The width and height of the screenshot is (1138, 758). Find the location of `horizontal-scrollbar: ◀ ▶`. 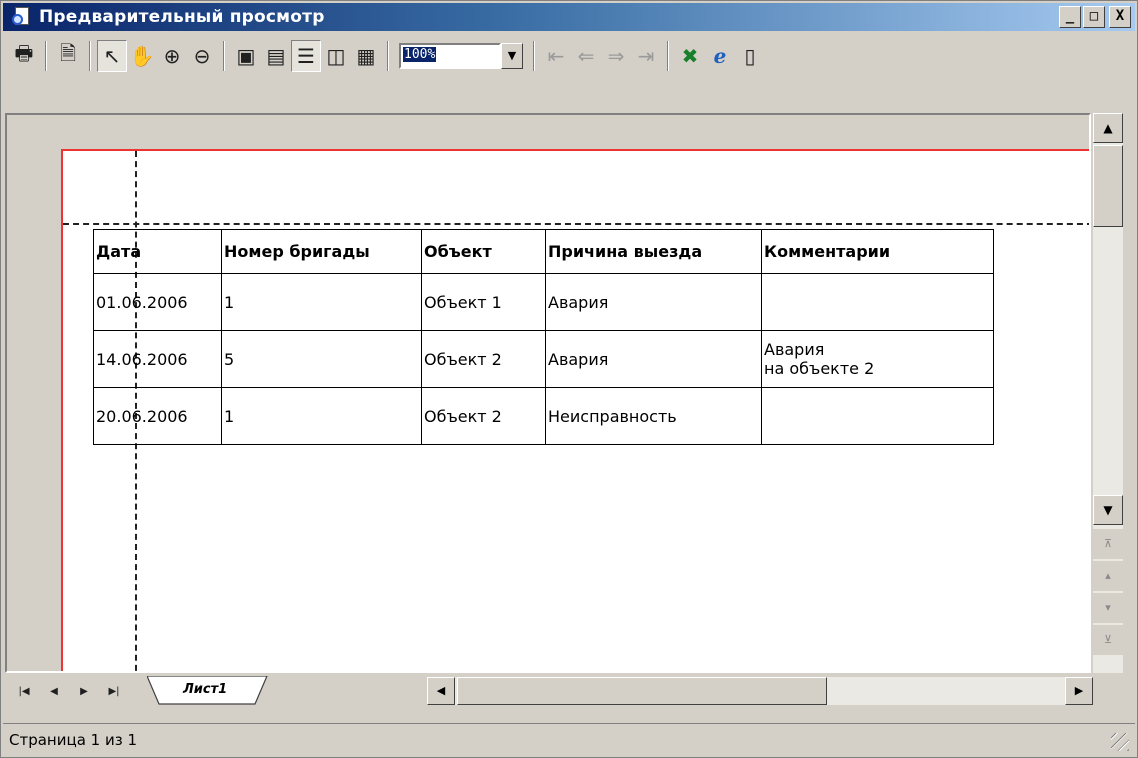

horizontal-scrollbar: ◀ ▶ is located at coordinates (760, 691).